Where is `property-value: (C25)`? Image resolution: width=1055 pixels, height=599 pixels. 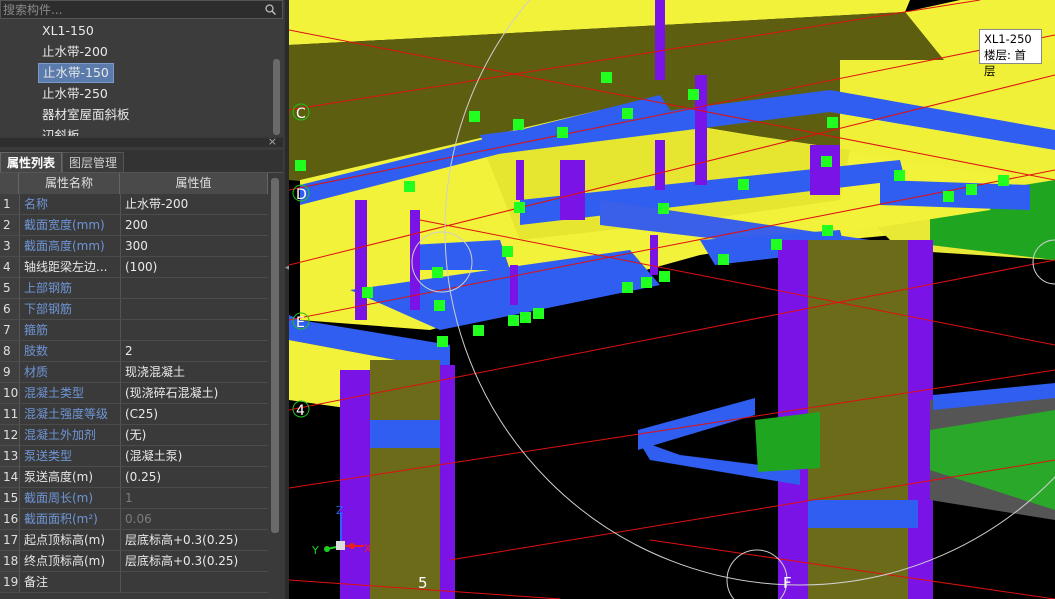
property-value: (C25) is located at coordinates (194, 414).